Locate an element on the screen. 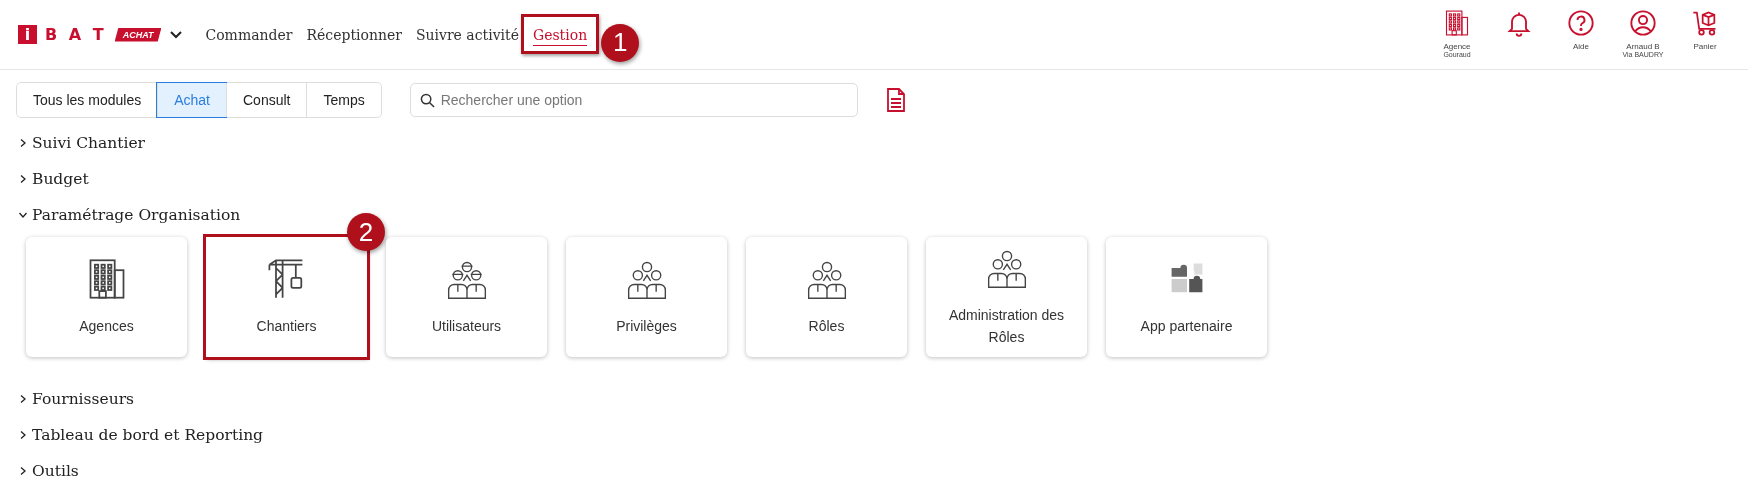 This screenshot has width=1748, height=496. action-label: Panier is located at coordinates (1705, 46).